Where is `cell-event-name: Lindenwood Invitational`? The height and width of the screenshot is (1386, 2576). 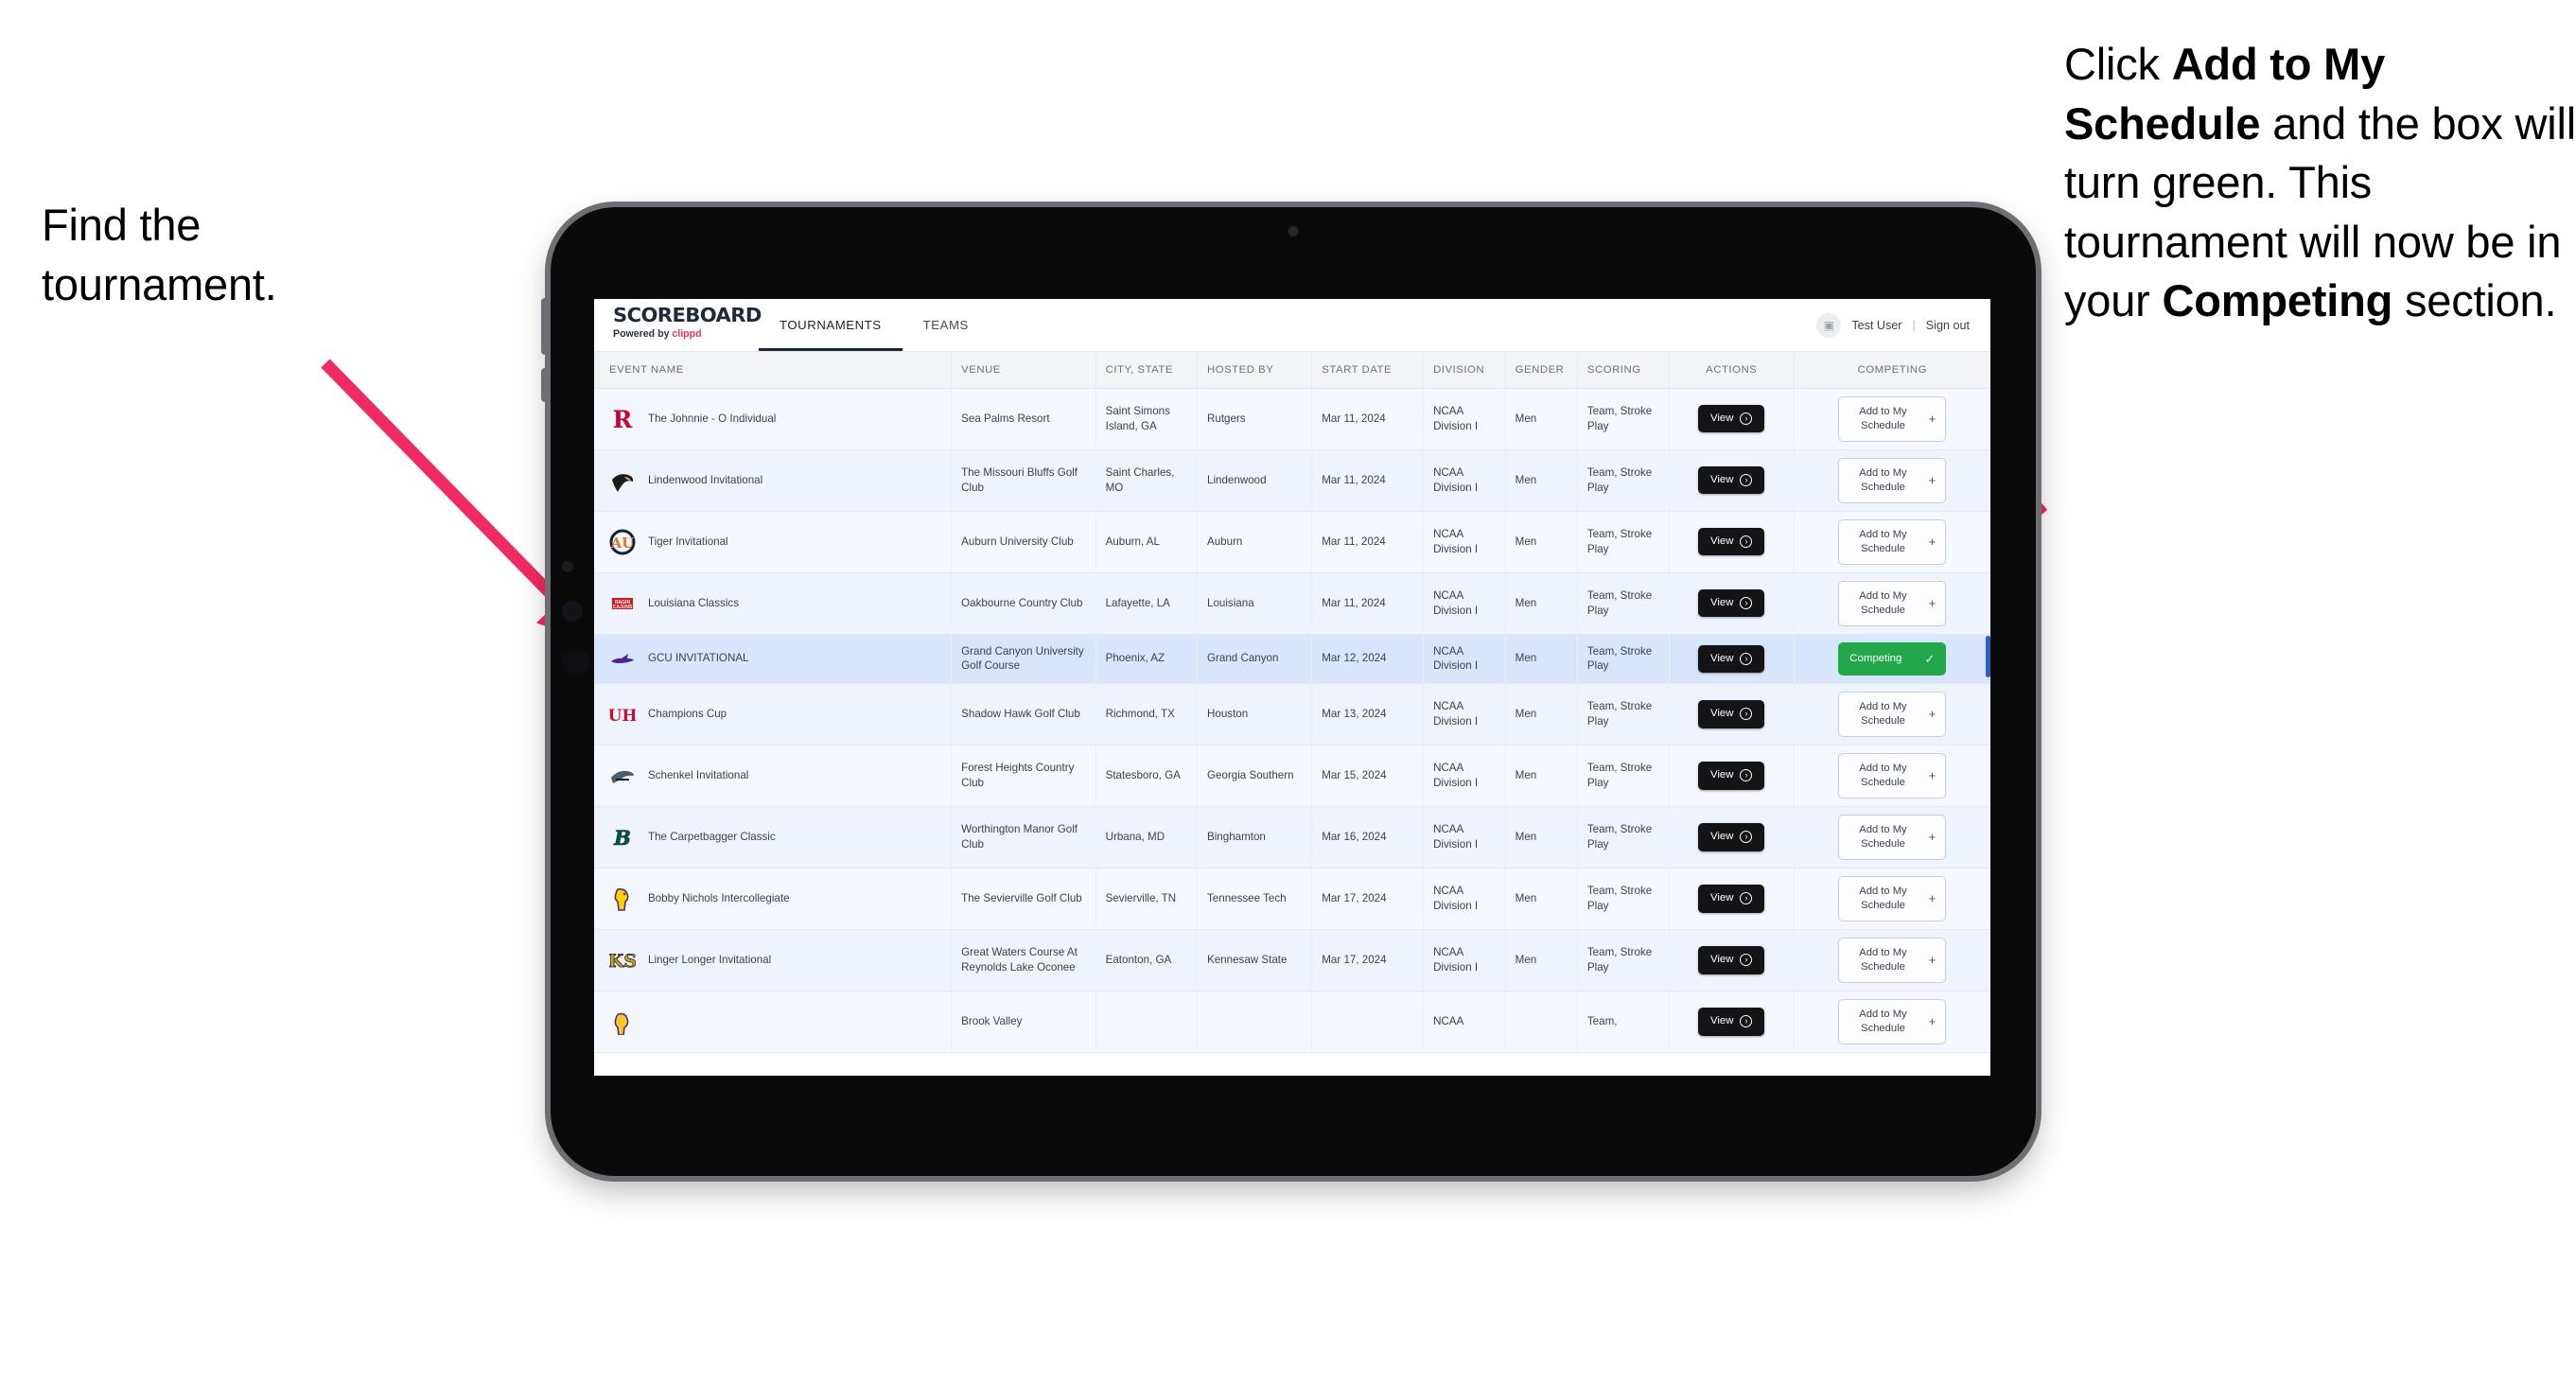 cell-event-name: Lindenwood Invitational is located at coordinates (774, 480).